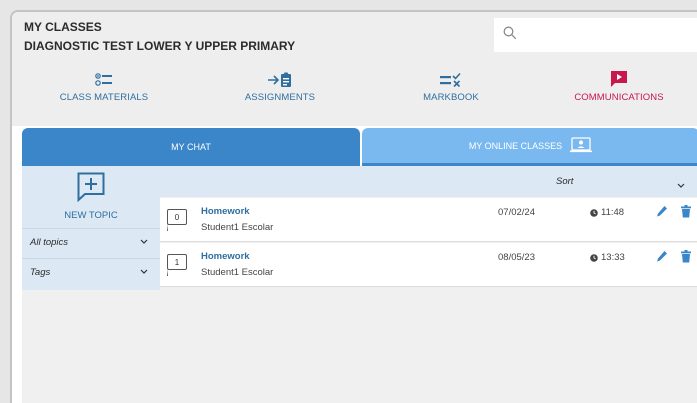  I want to click on play-message-icon, so click(619, 75).